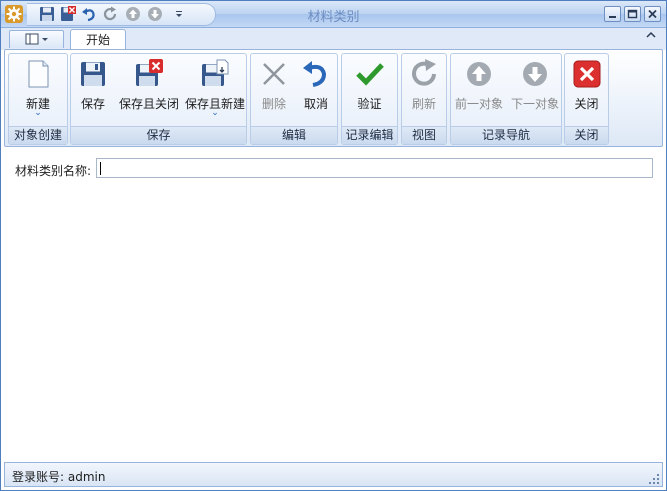 Image resolution: width=667 pixels, height=491 pixels. Describe the element at coordinates (333, 17) in the screenshot. I see `window-title: 材料类别` at that location.